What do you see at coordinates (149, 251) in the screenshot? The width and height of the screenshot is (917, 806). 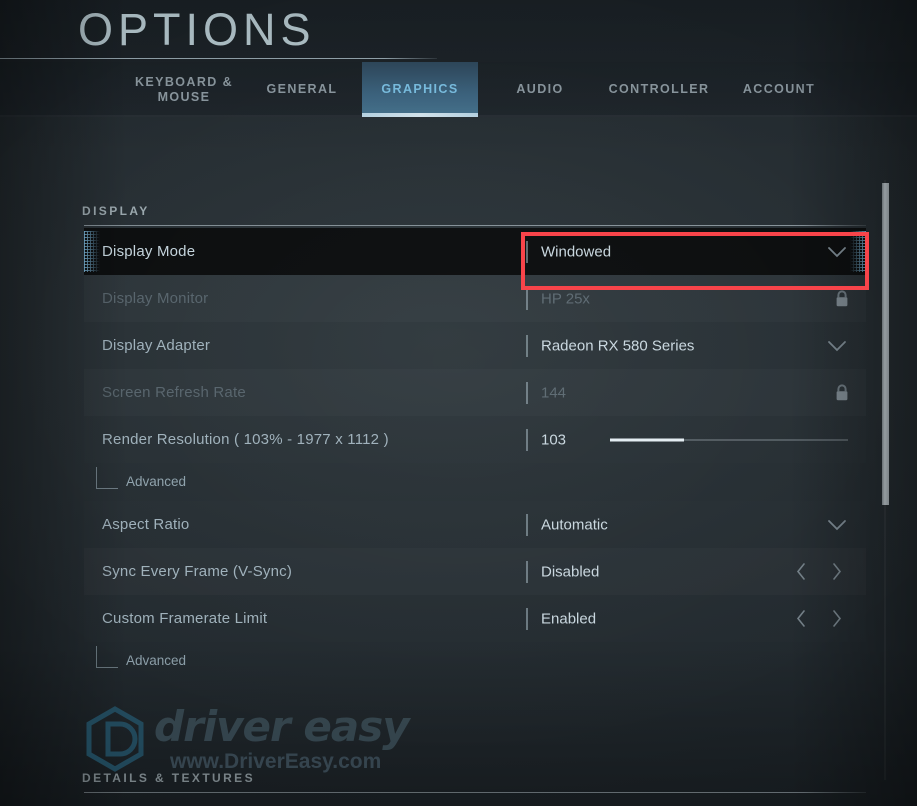 I see `row-label: Display Mode` at bounding box center [149, 251].